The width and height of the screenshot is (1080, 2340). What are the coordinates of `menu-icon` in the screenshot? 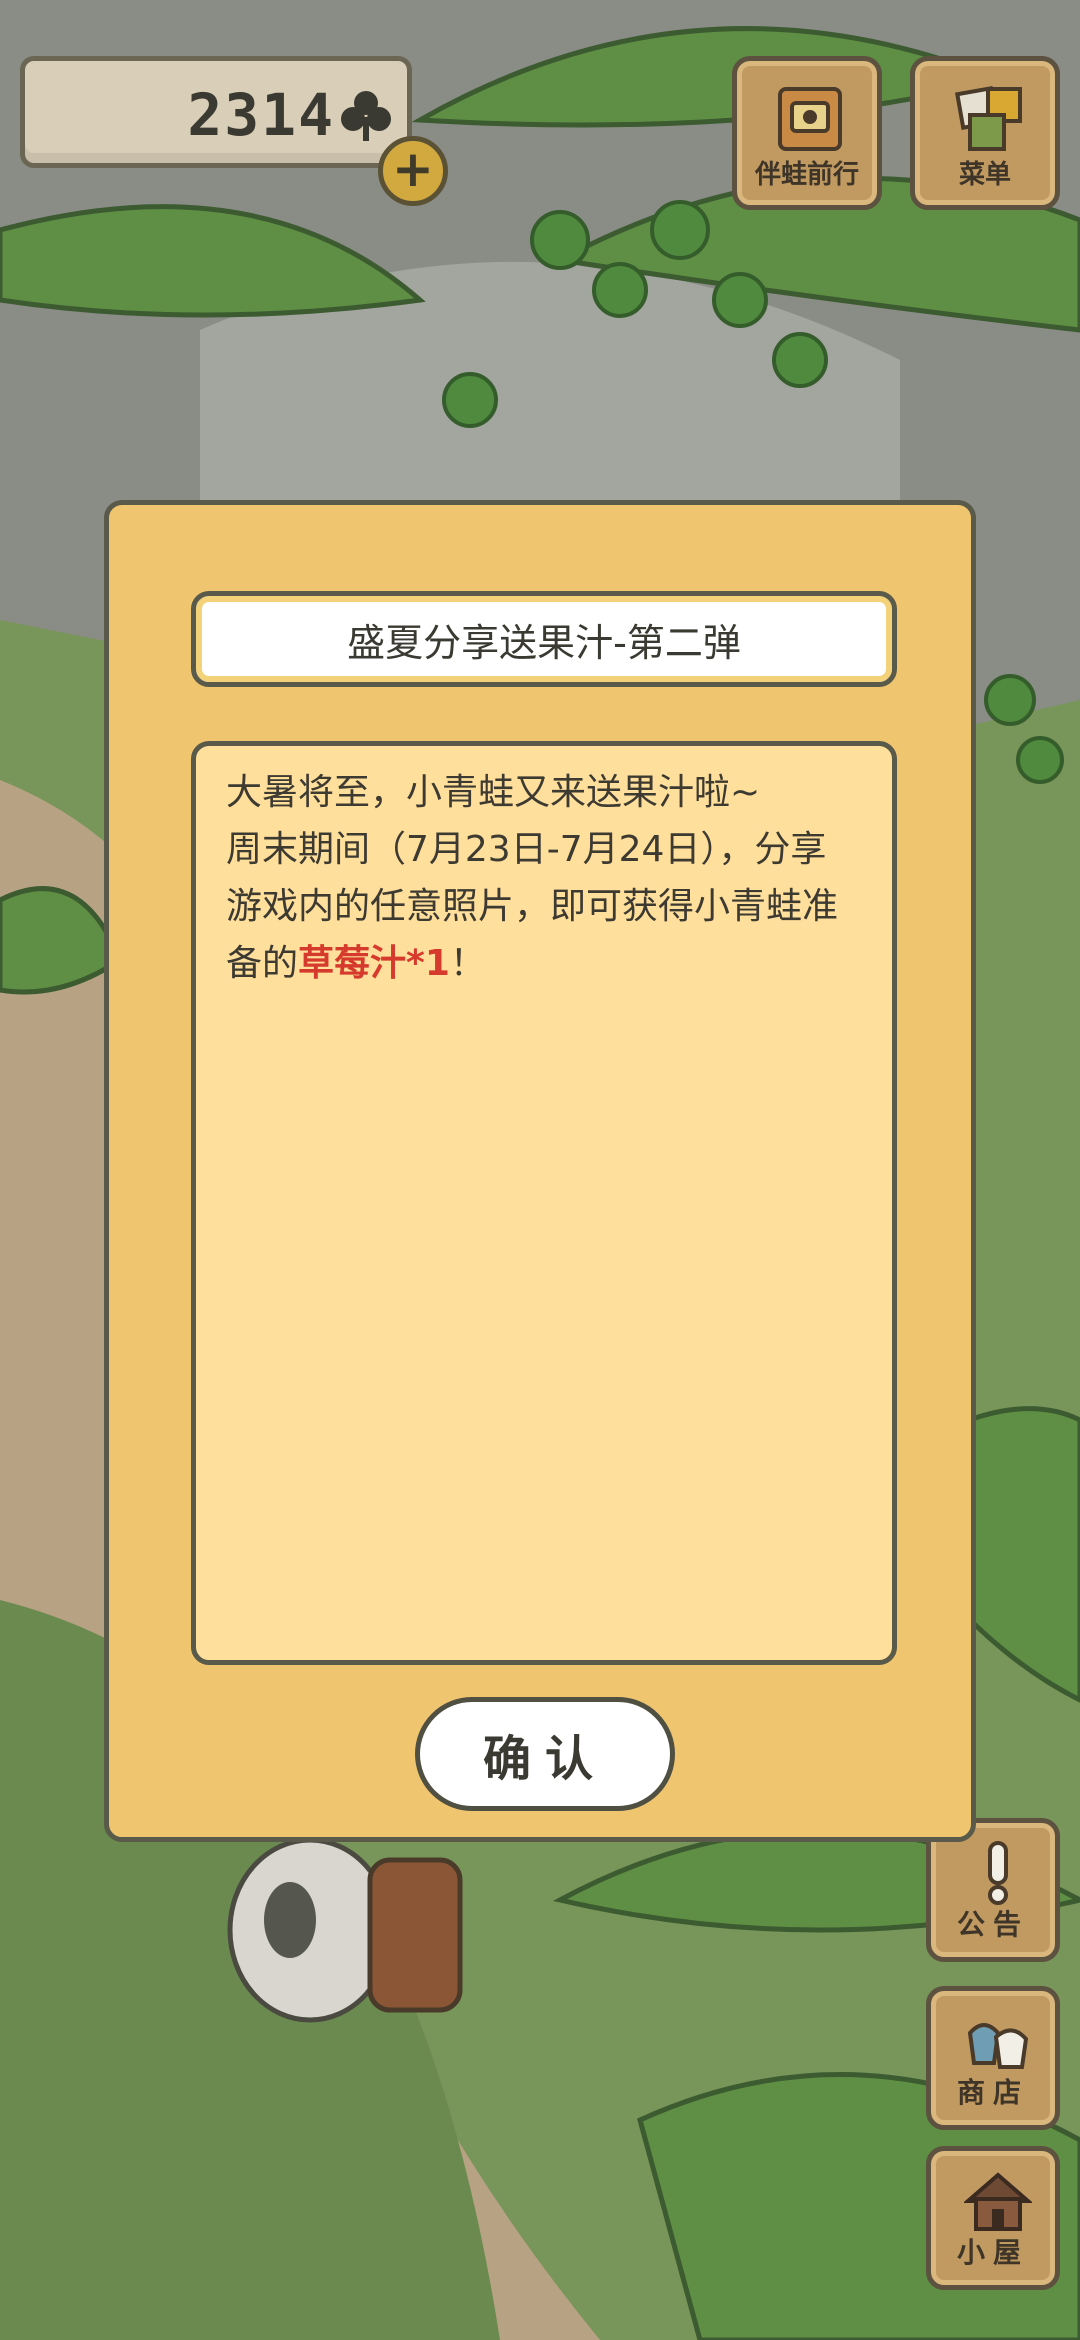 It's located at (988, 118).